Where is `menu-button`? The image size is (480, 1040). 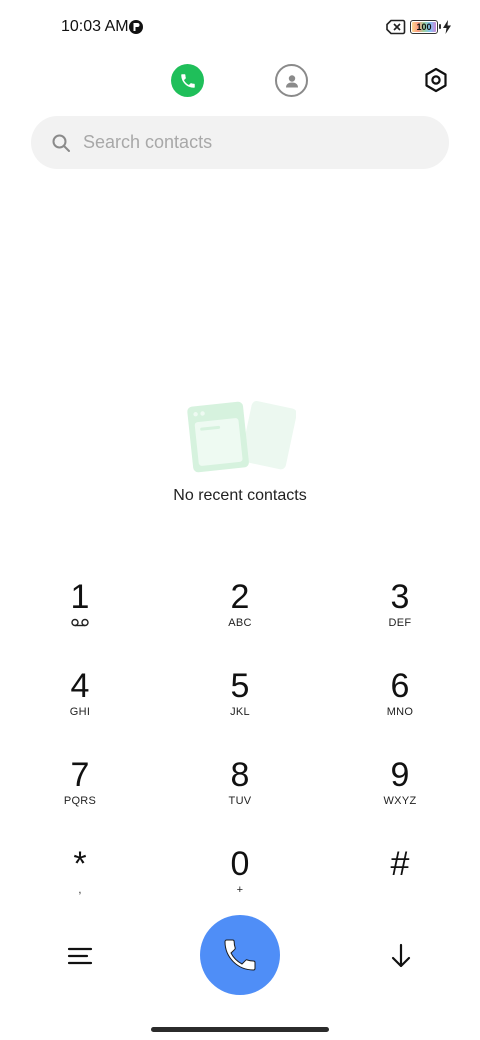 menu-button is located at coordinates (80, 956).